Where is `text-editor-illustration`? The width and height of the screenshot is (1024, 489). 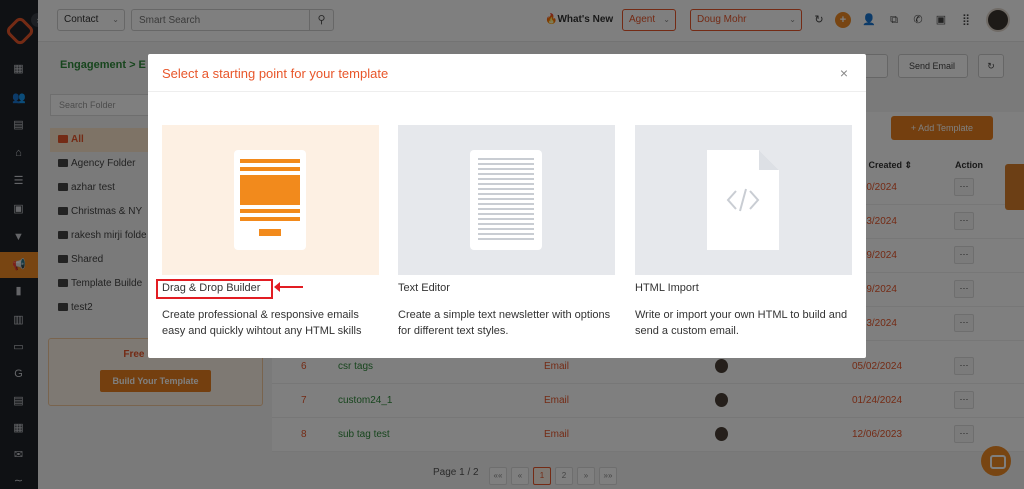 text-editor-illustration is located at coordinates (506, 200).